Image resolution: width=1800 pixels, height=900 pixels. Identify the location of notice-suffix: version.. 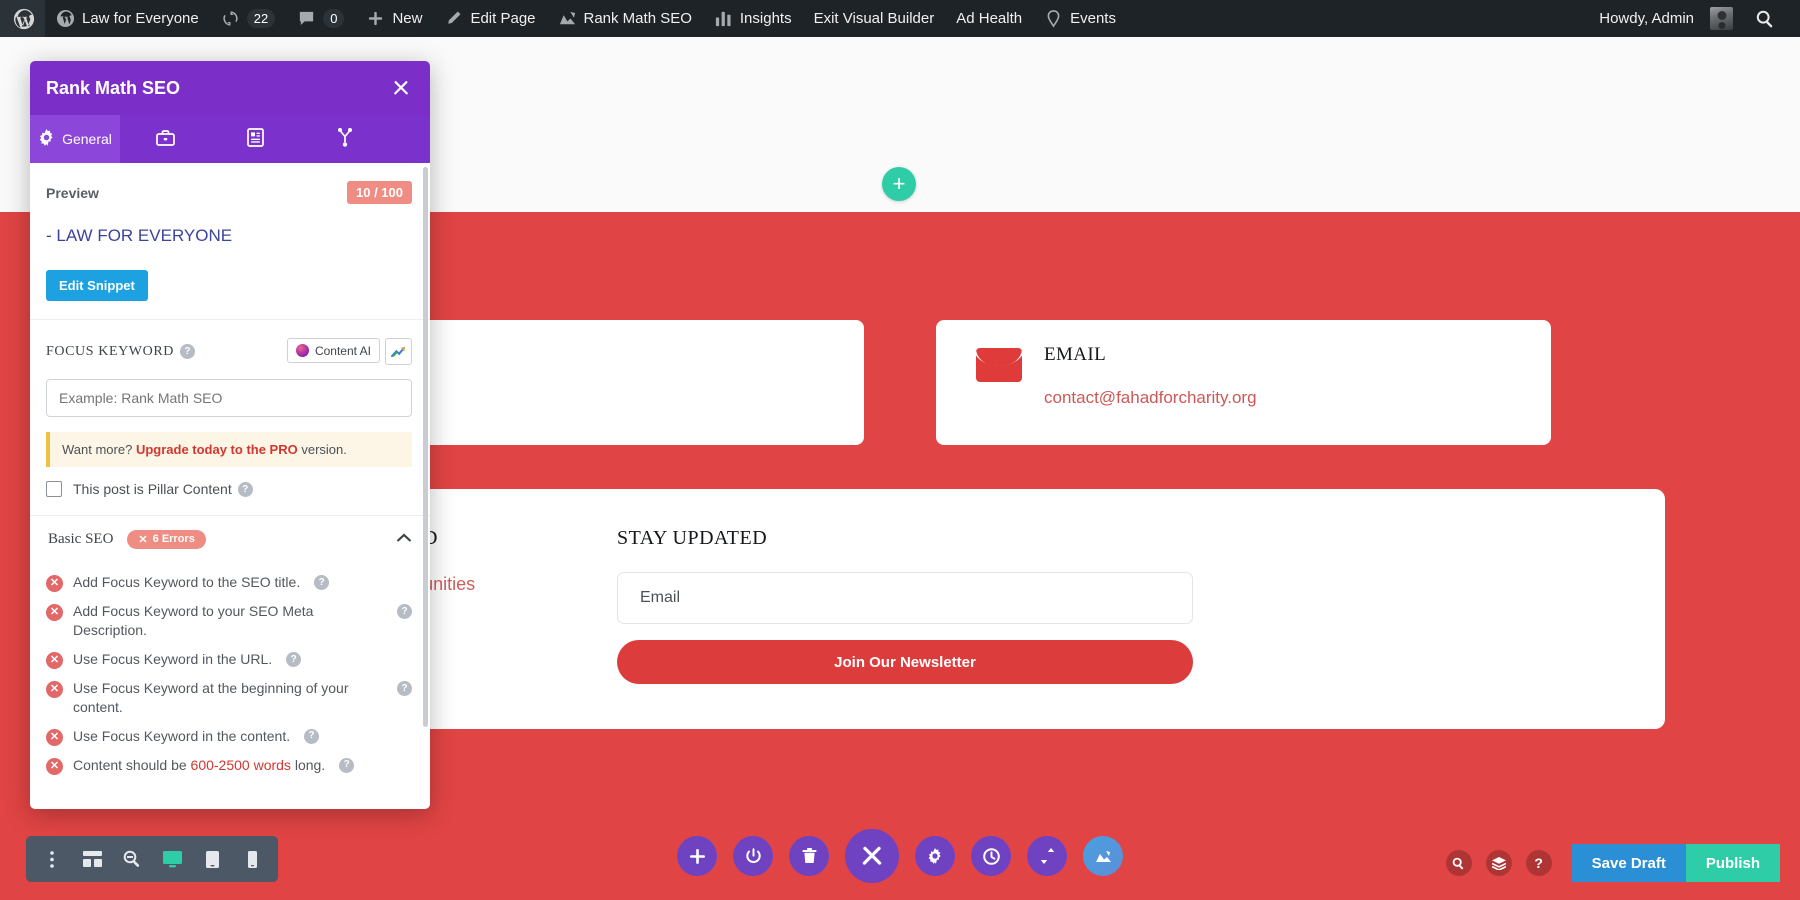
(322, 449).